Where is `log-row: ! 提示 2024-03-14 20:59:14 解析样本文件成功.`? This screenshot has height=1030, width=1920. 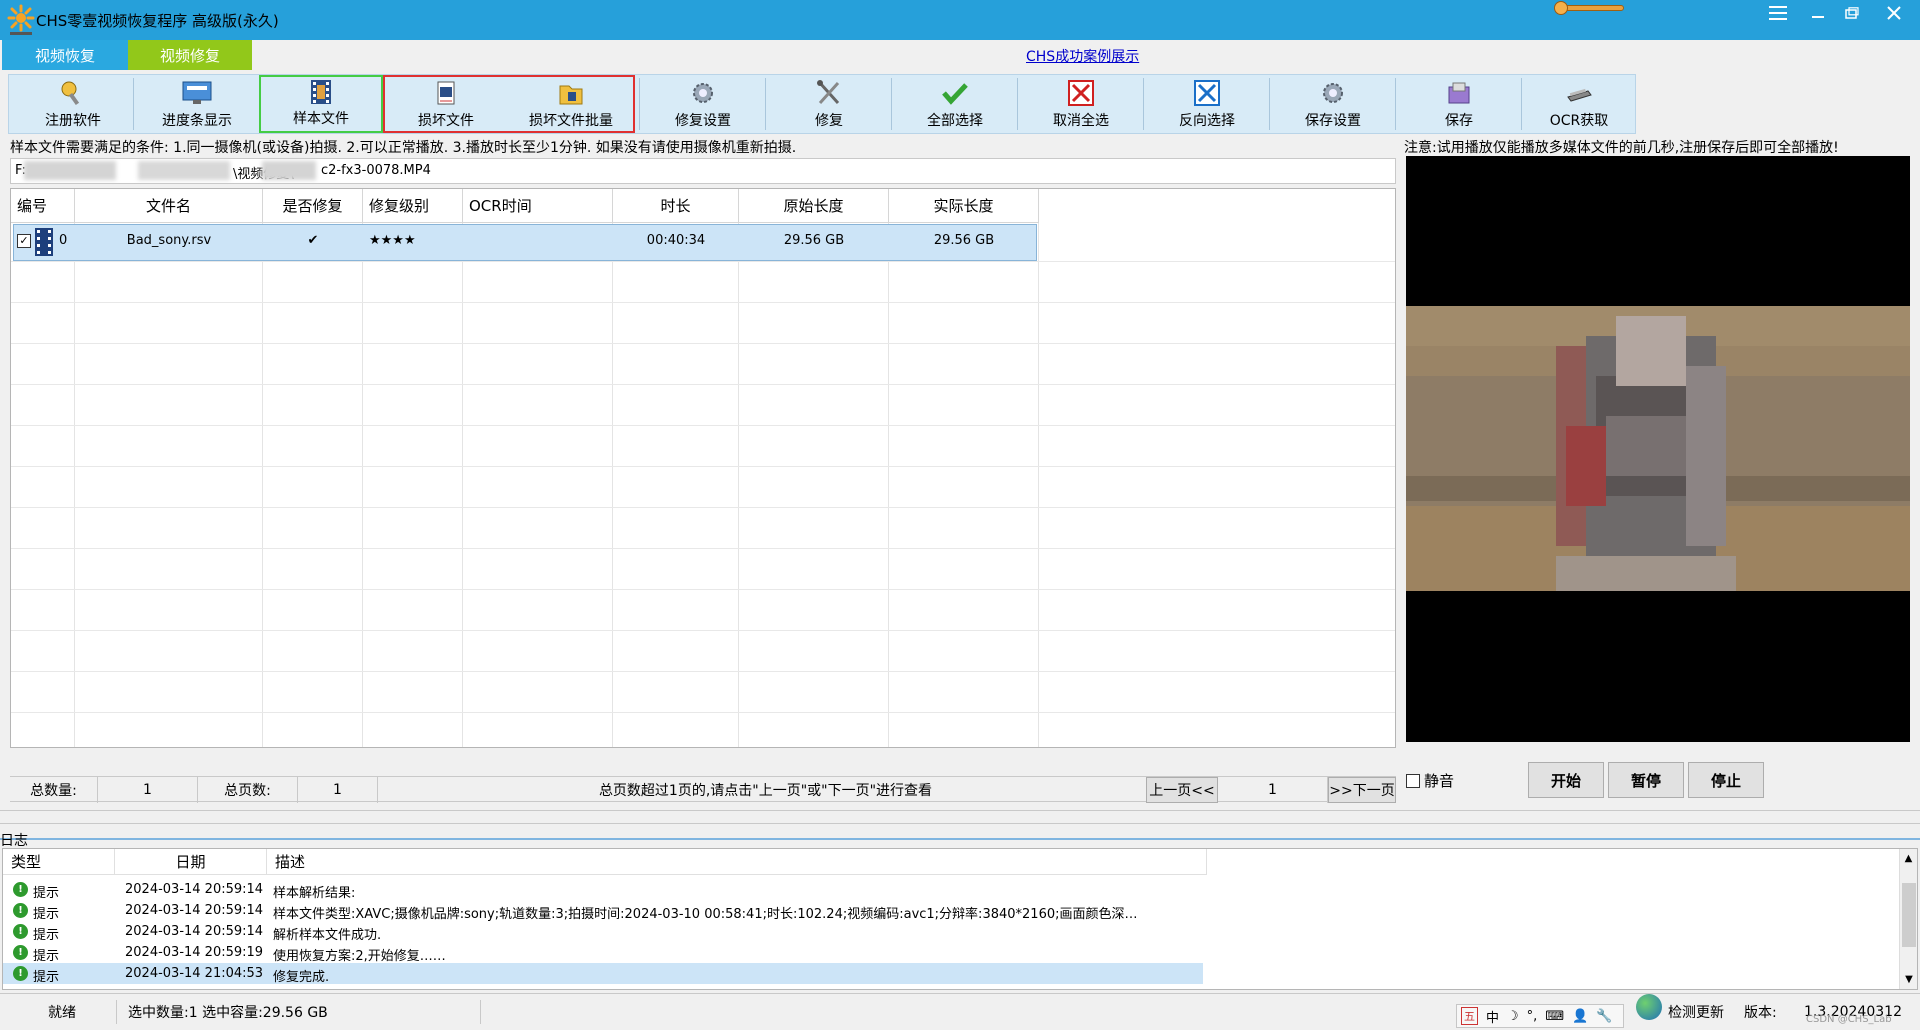
log-row: ! 提示 2024-03-14 20:59:14 解析样本文件成功. is located at coordinates (603, 932).